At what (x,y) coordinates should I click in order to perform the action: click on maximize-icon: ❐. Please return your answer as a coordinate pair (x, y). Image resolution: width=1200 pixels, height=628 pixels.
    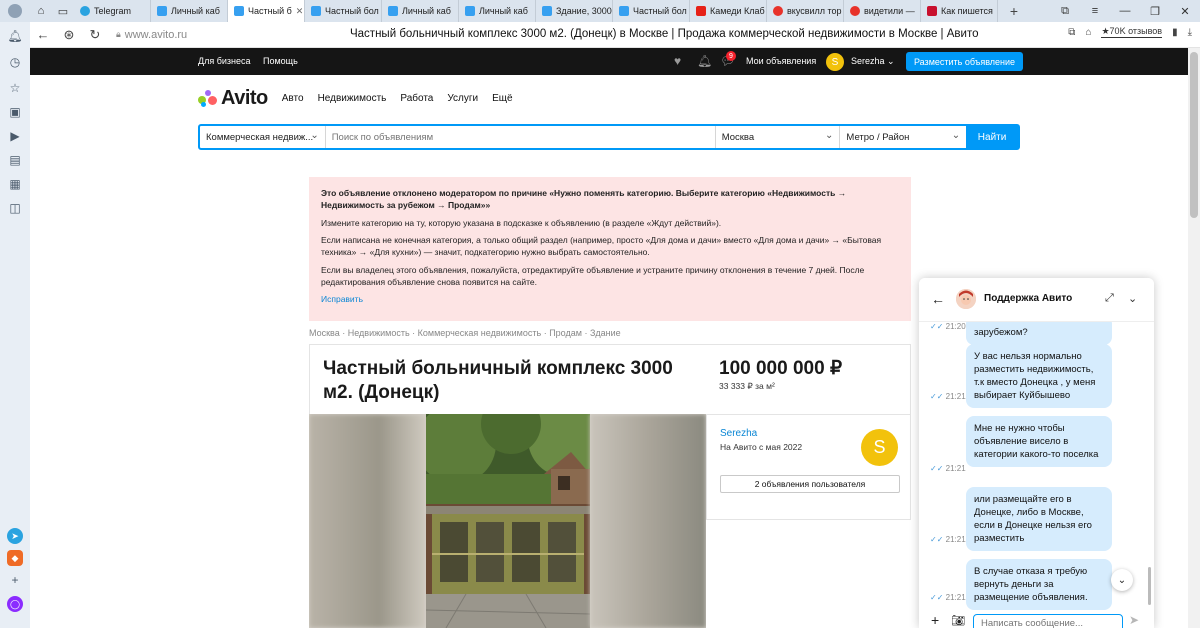
    Looking at the image, I should click on (1155, 11).